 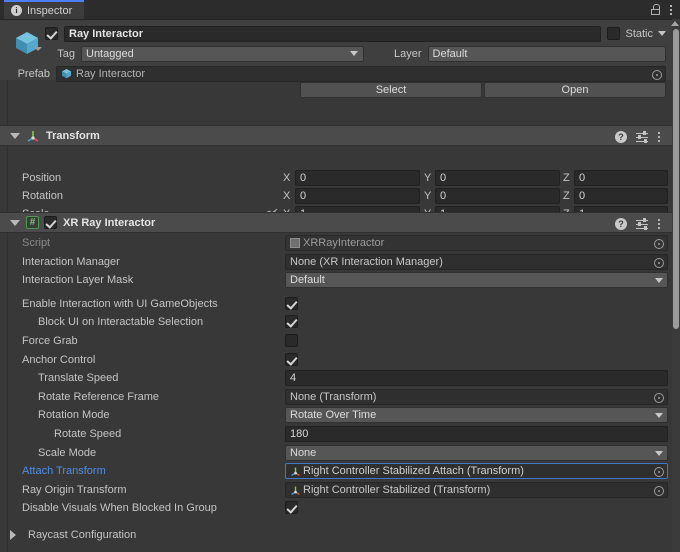 I want to click on xr-ray-interactor-enabled-checkbox, so click(x=50, y=222).